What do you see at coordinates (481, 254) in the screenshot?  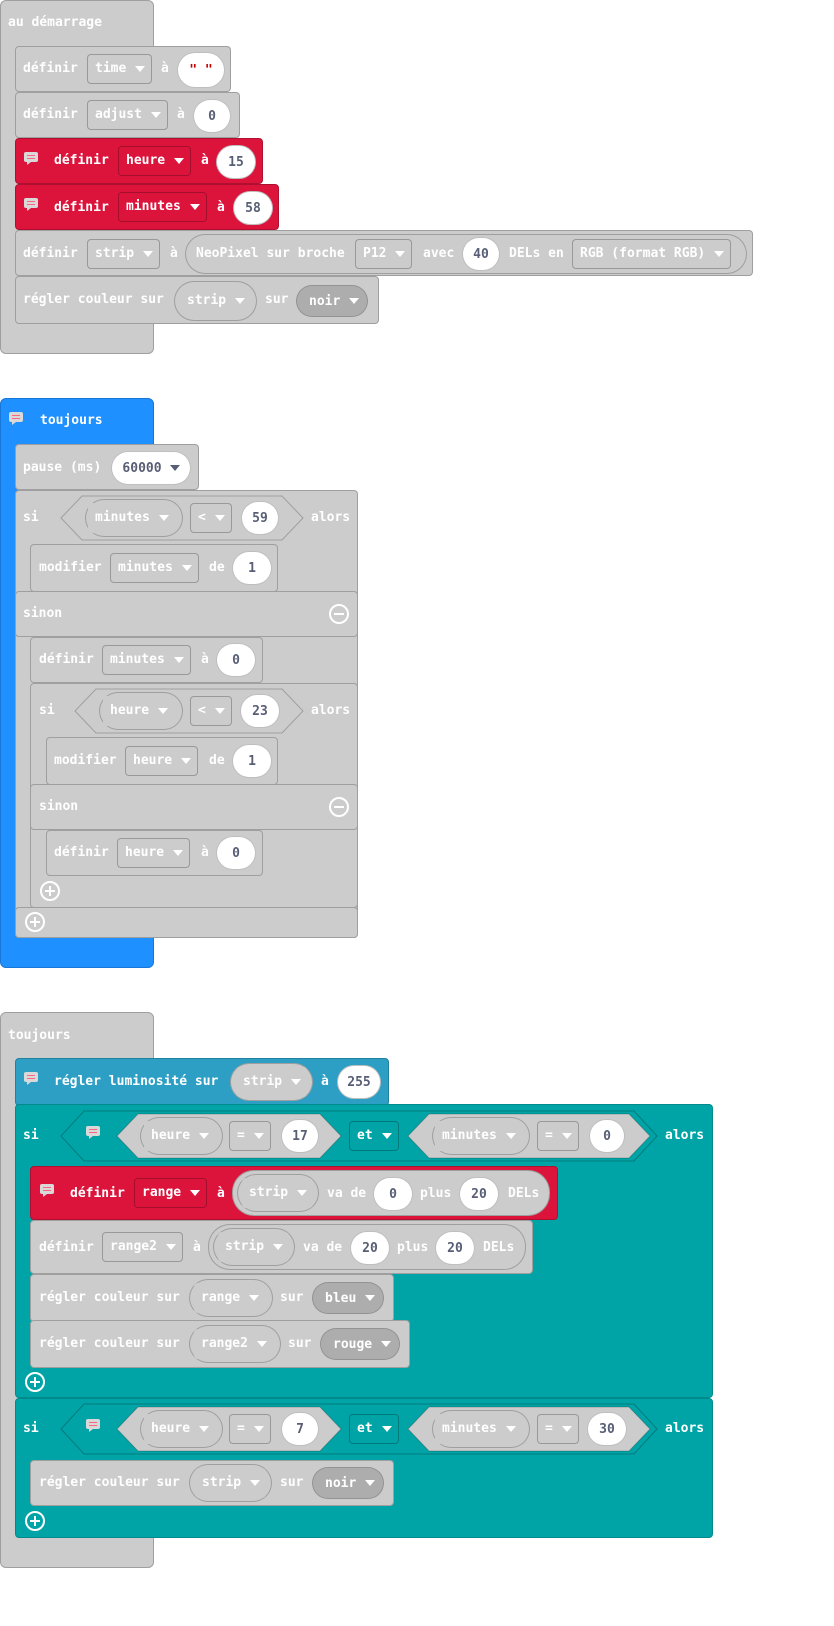 I see `led-count-input: 40` at bounding box center [481, 254].